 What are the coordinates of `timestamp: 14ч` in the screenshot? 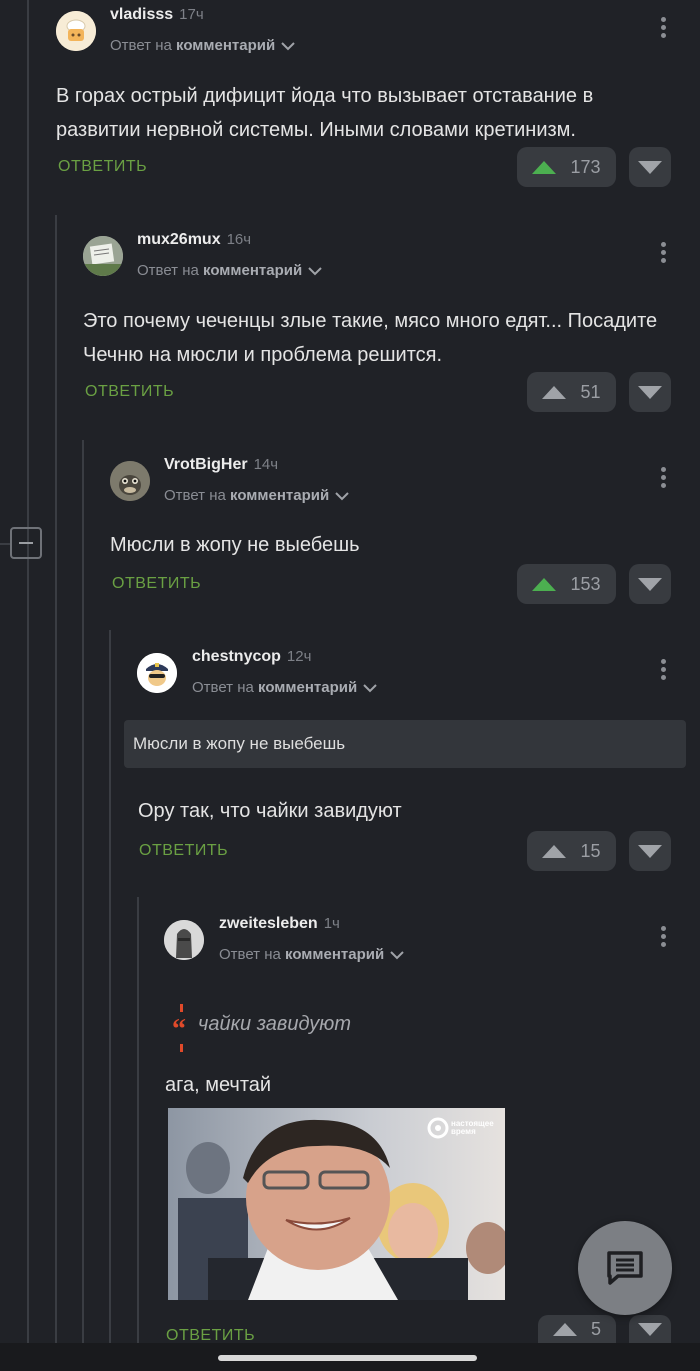 It's located at (266, 464).